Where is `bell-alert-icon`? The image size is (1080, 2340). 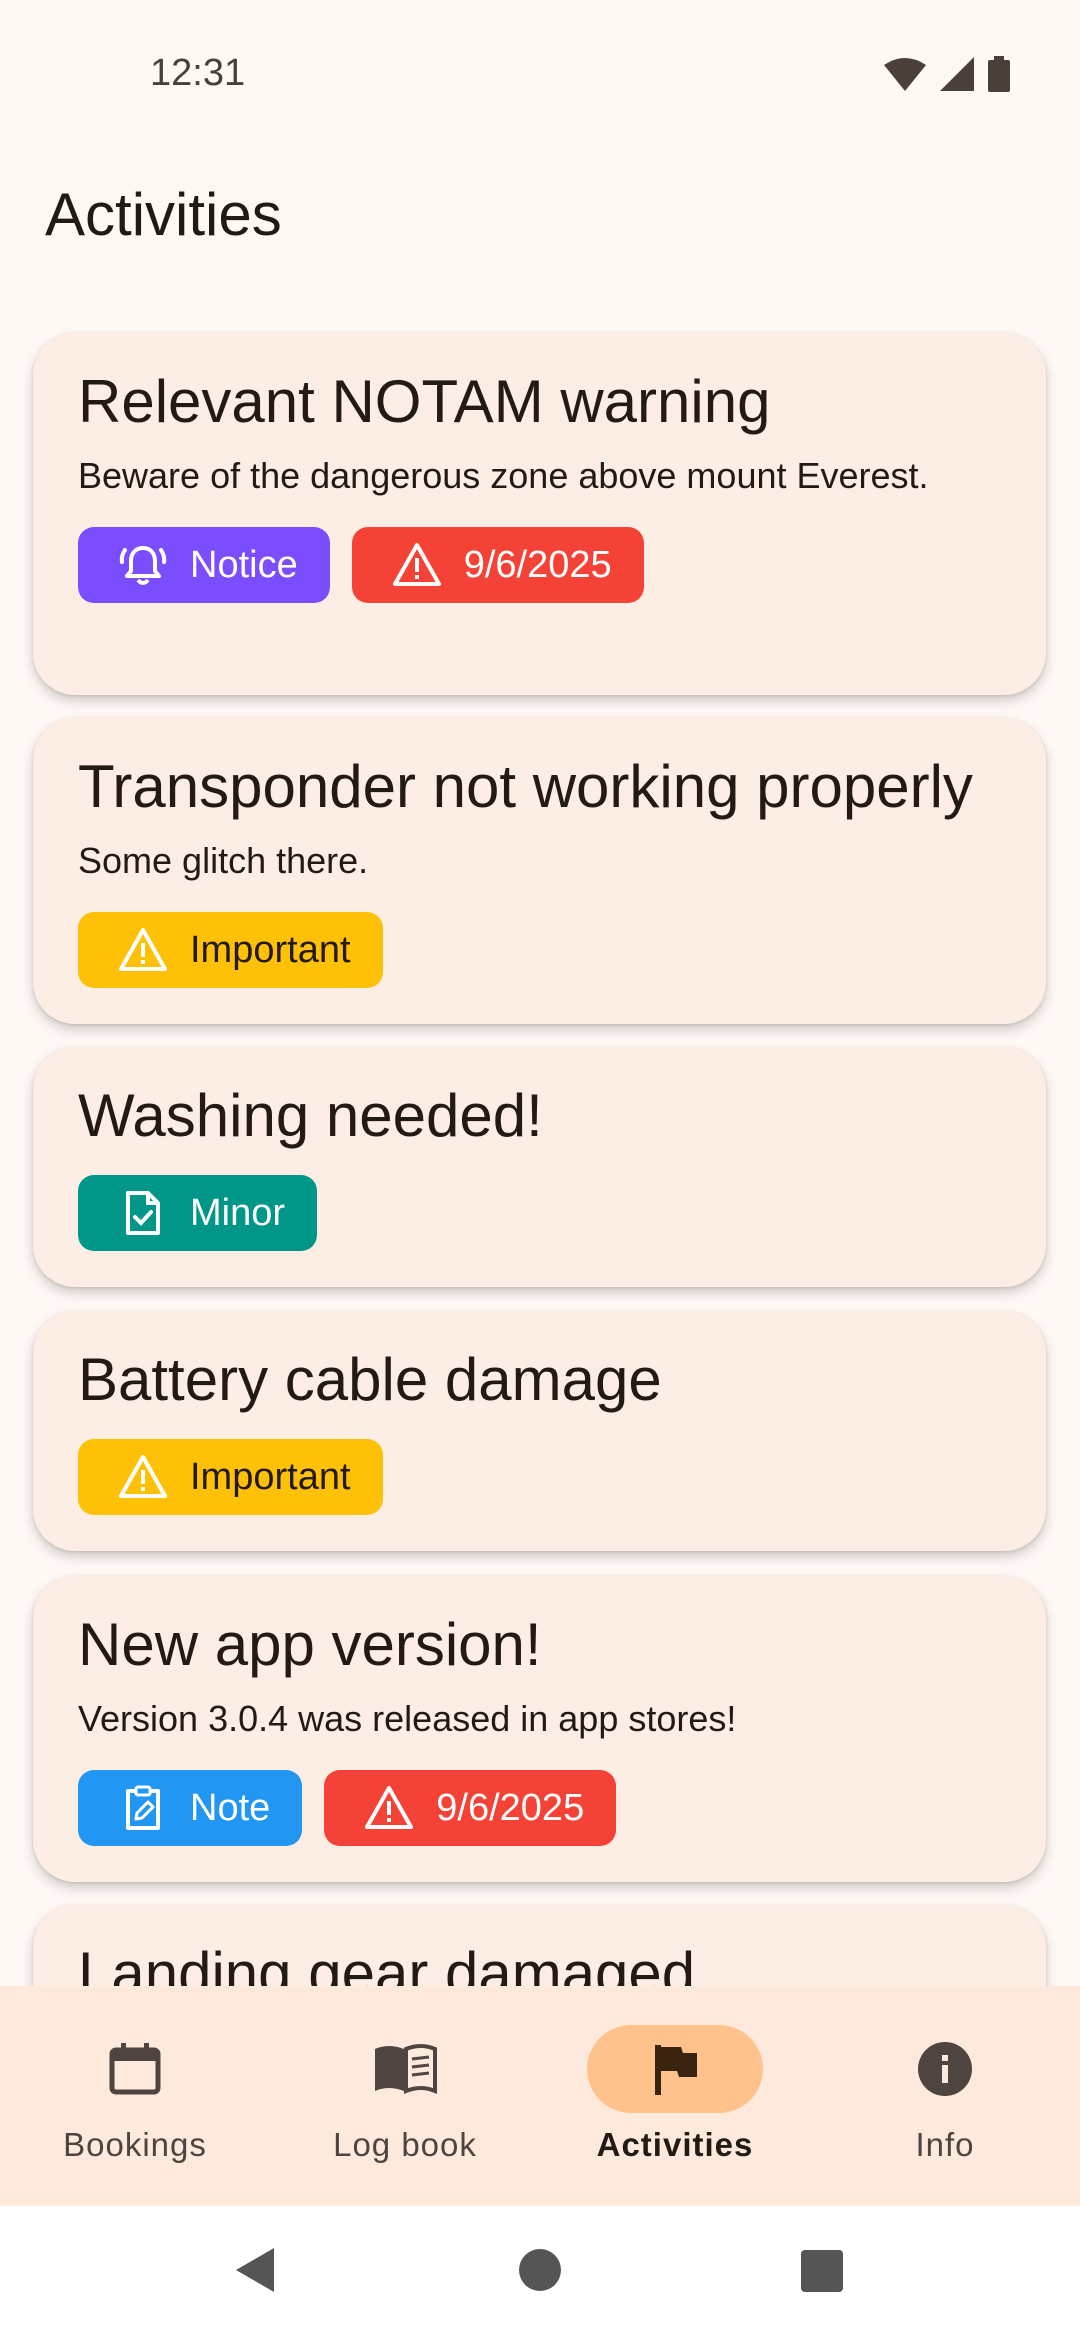 bell-alert-icon is located at coordinates (143, 565).